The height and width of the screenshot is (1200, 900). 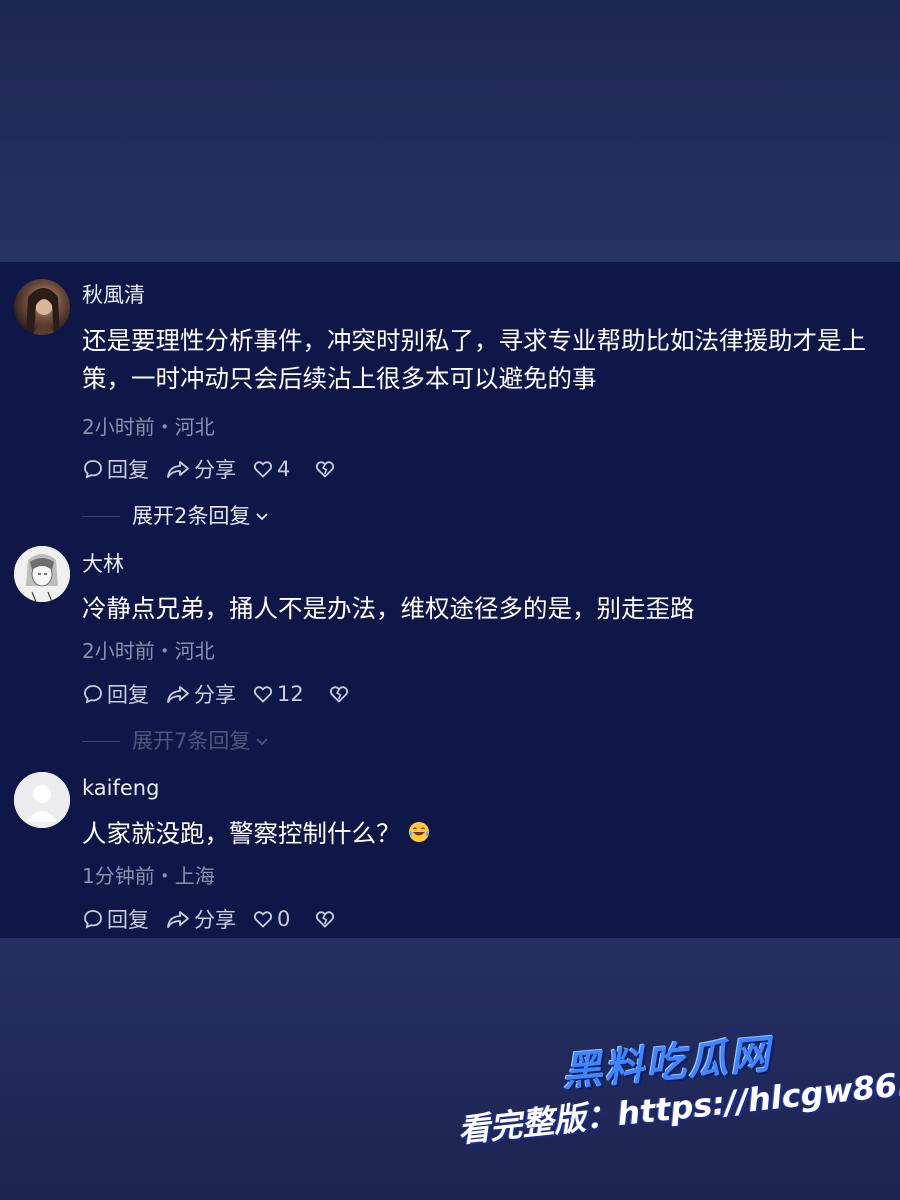 I want to click on comment-meta: 1分钟前・上海, so click(x=148, y=876).